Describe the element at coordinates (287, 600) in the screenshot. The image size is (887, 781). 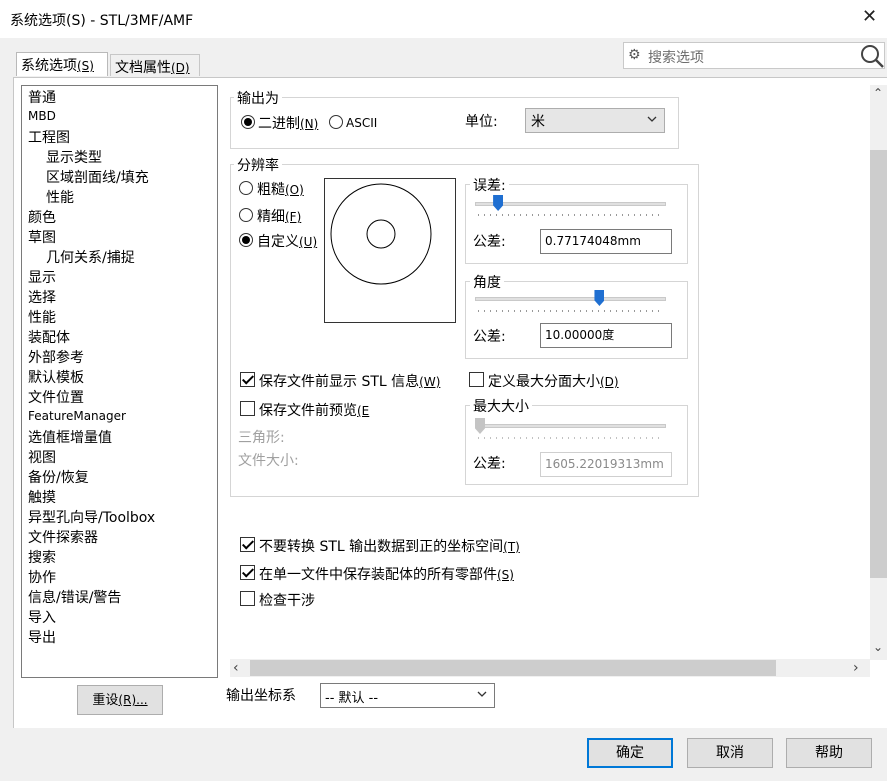
I see `check-interference-label: 检查干涉` at that location.